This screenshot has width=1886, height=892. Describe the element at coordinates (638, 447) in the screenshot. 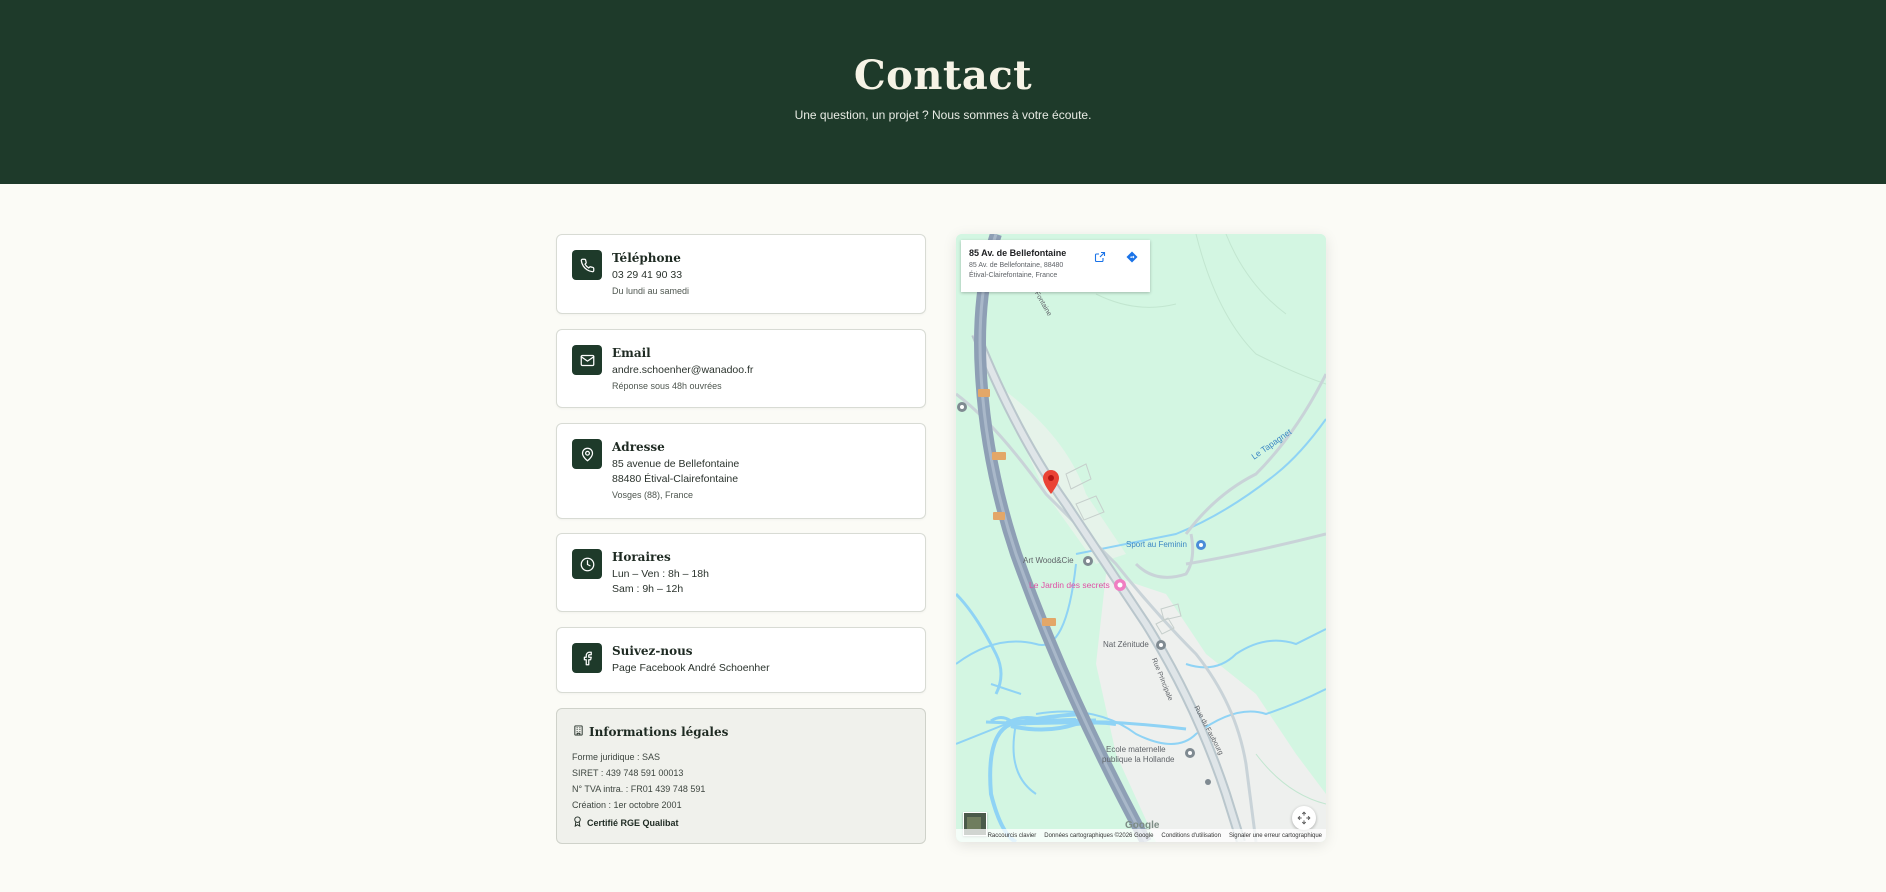

I see `address-title: Adresse` at that location.